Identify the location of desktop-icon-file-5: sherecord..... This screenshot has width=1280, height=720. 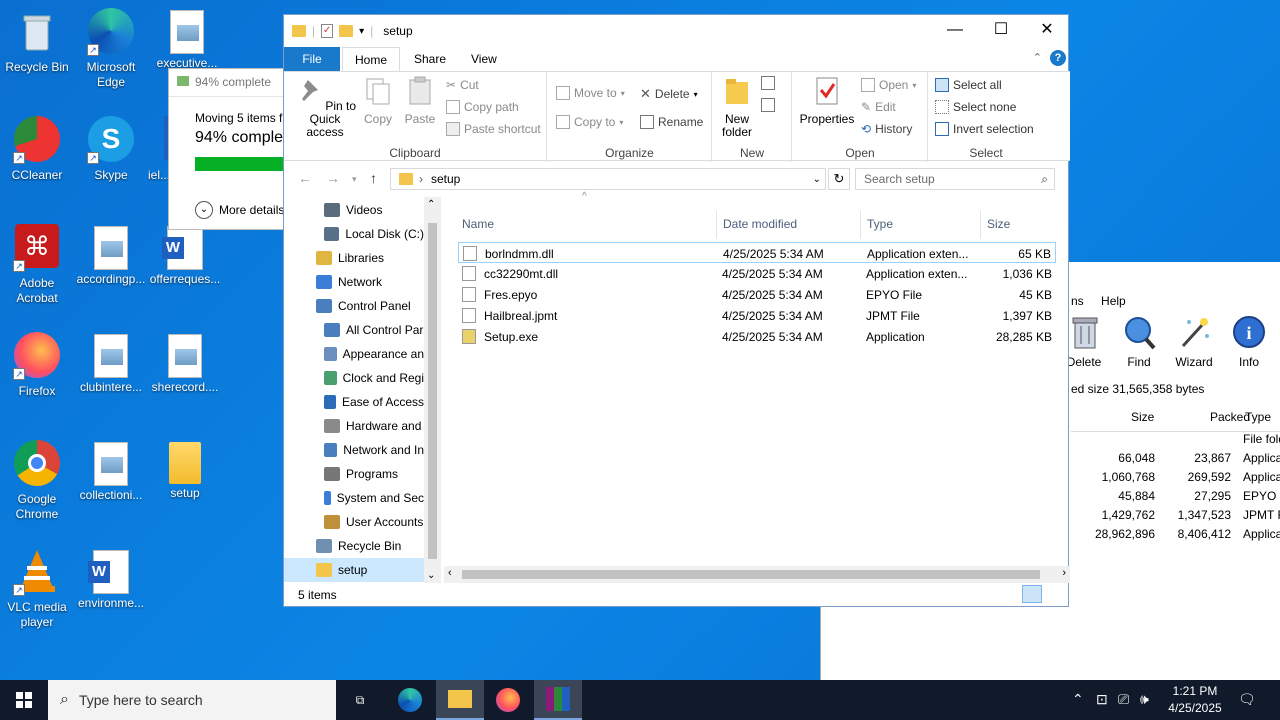
(185, 363).